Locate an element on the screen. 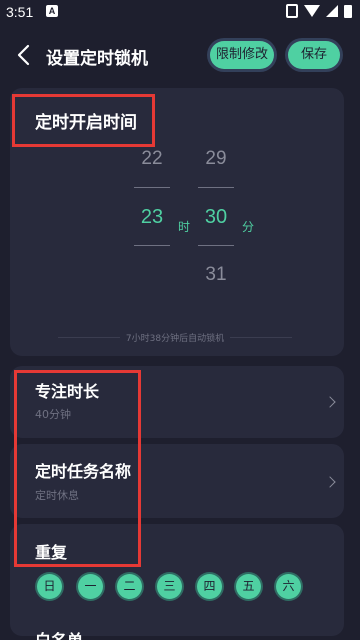  hour-above: 22 is located at coordinates (152, 159).